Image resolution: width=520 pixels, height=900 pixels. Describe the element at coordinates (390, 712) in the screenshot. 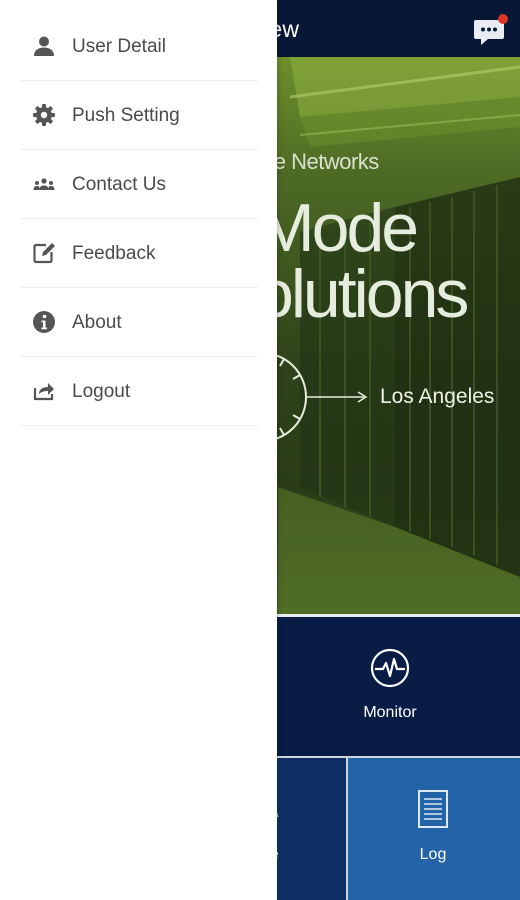

I see `monitor-label: Monitor` at that location.